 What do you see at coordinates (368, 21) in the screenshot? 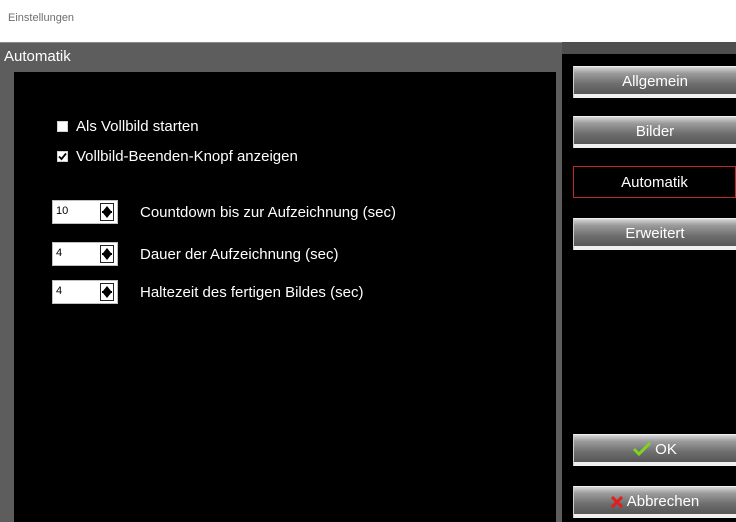
I see `title-bar: Einstellungen` at bounding box center [368, 21].